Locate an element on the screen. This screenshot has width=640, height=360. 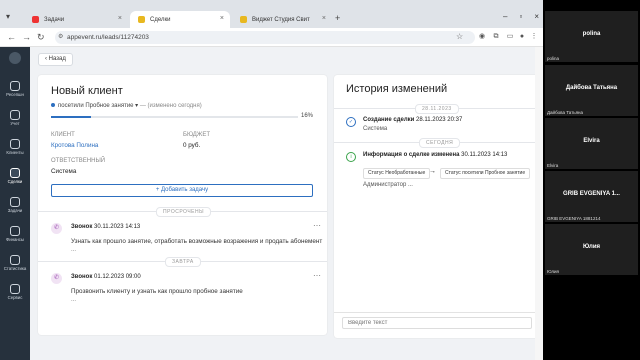
sidebar-item-label: Статистика is located at coordinates (15, 268).